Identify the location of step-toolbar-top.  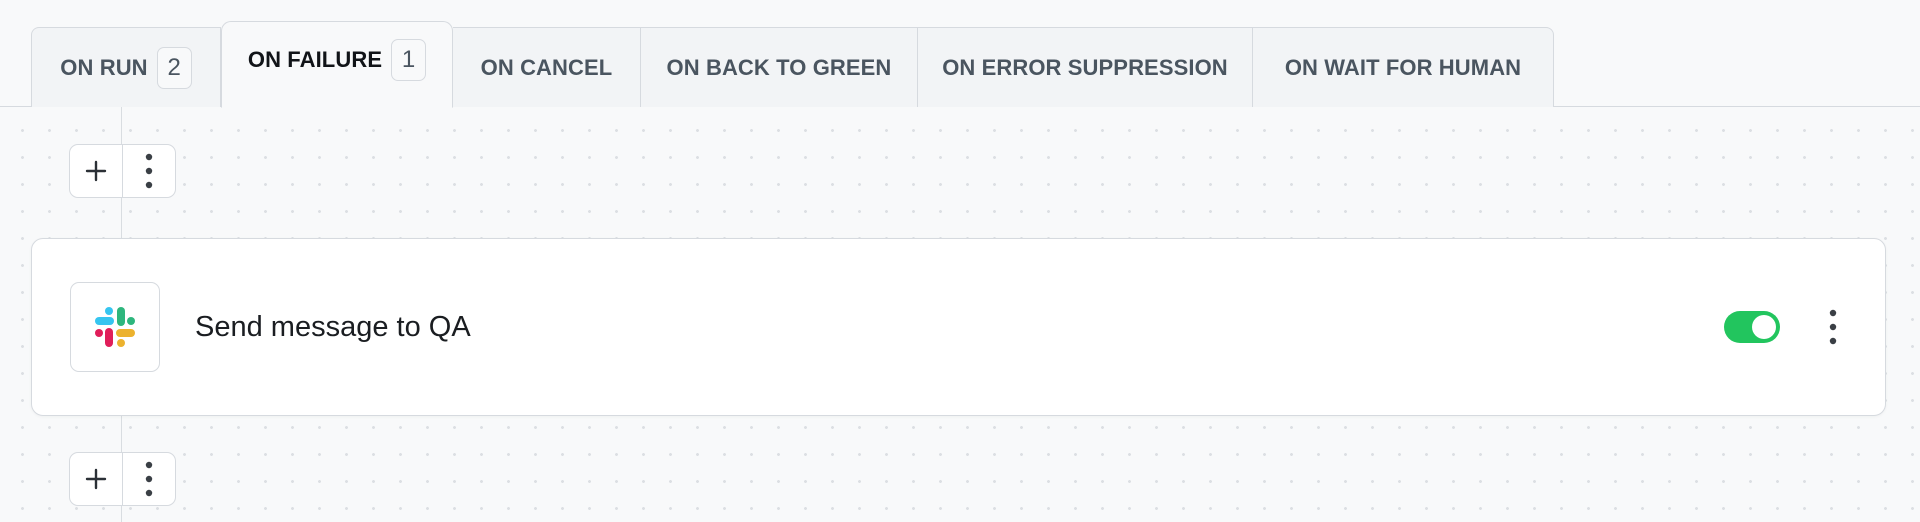
(122, 171).